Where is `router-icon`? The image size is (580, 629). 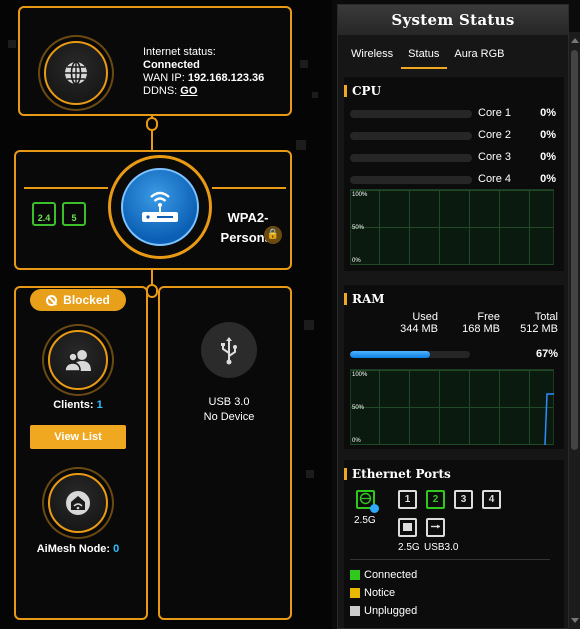
router-icon is located at coordinates (160, 206).